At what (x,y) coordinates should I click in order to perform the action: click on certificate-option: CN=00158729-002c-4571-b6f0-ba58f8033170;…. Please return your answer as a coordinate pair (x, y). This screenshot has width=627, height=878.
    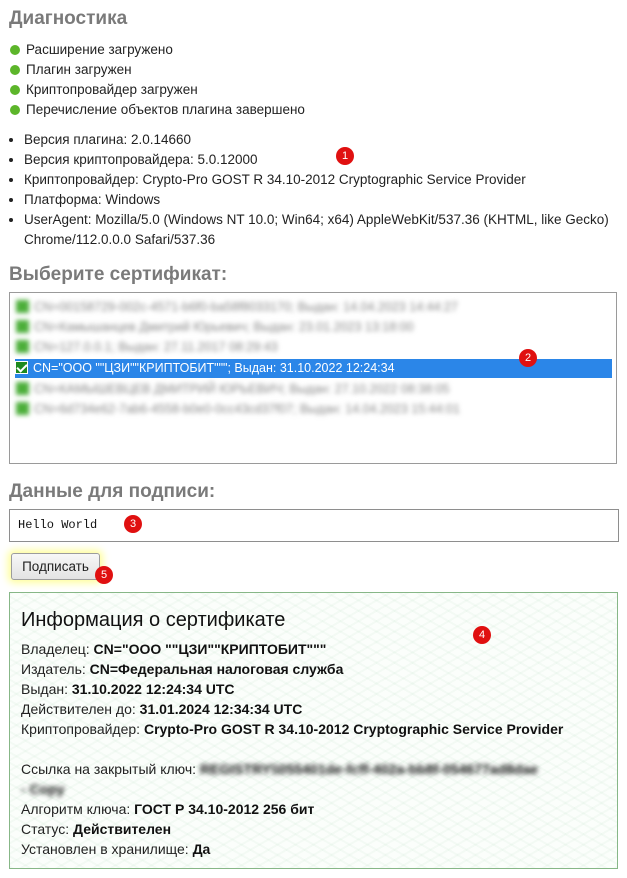
    Looking at the image, I should click on (237, 307).